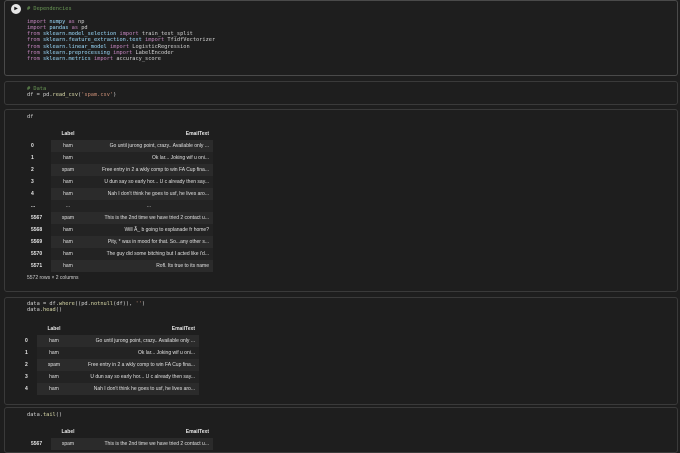 This screenshot has width=680, height=453. What do you see at coordinates (159, 46) in the screenshot?
I see `code-token: LogisticRegression` at bounding box center [159, 46].